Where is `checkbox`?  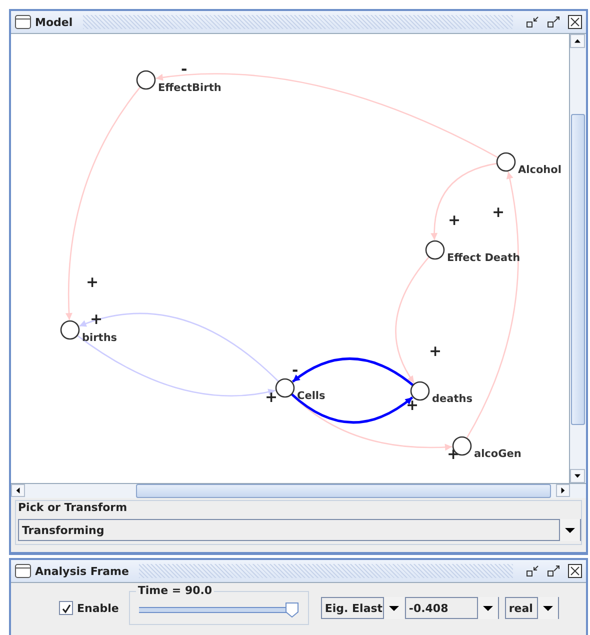
checkbox is located at coordinates (66, 608).